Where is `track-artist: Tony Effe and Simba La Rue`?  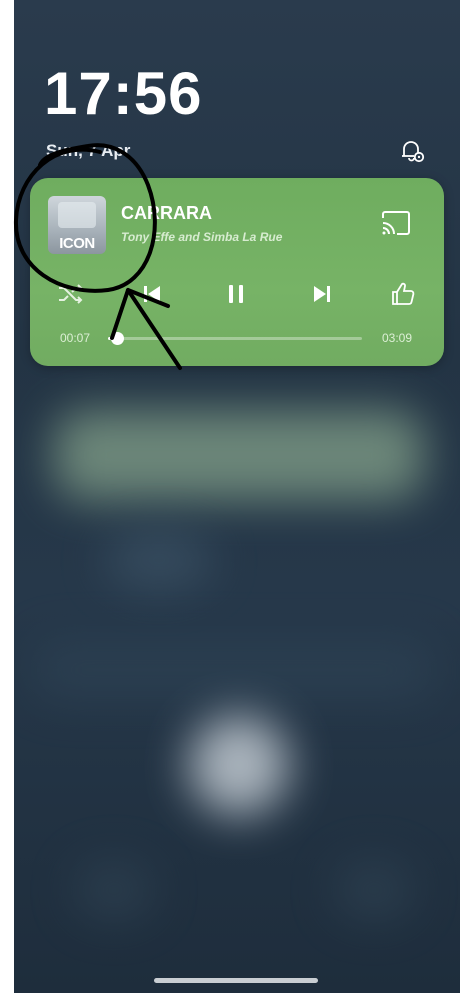
track-artist: Tony Effe and Simba La Rue is located at coordinates (202, 237).